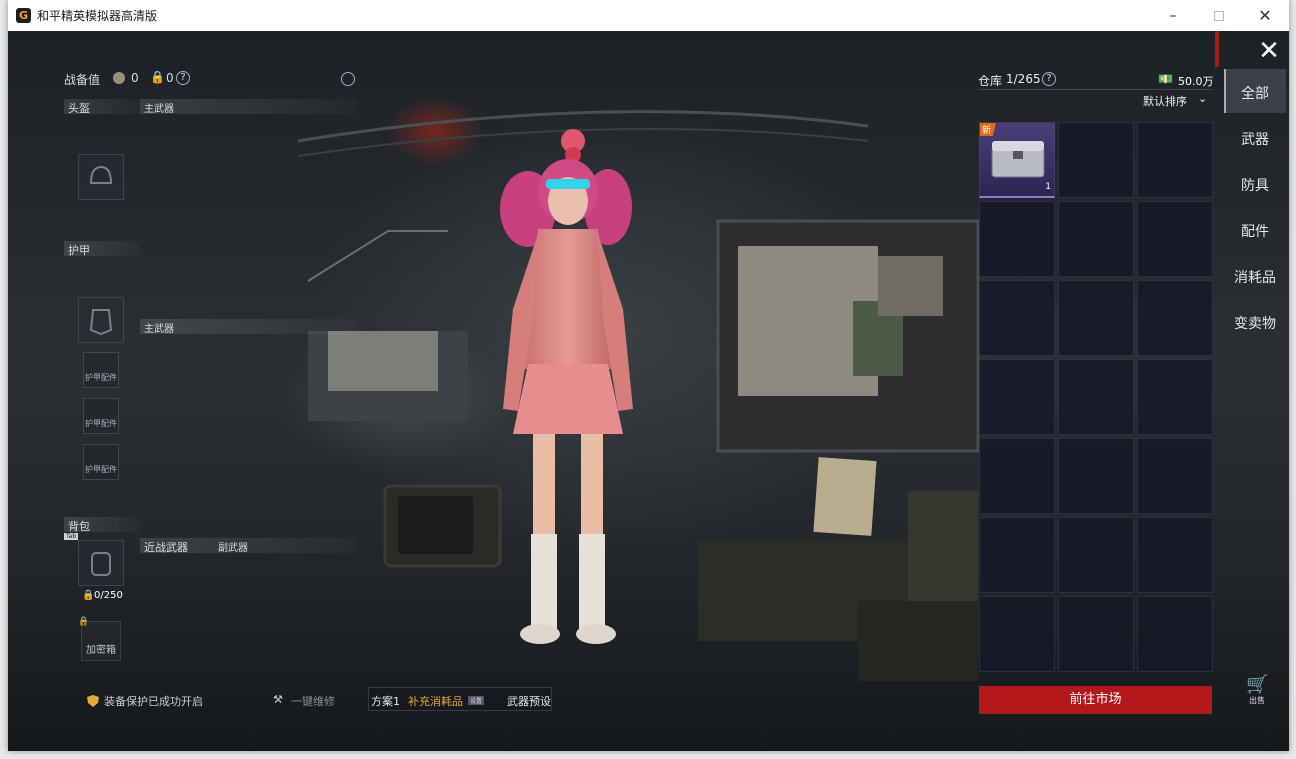 This screenshot has height=759, width=1296. What do you see at coordinates (1219, 15) in the screenshot?
I see `maximize-icon` at bounding box center [1219, 15].